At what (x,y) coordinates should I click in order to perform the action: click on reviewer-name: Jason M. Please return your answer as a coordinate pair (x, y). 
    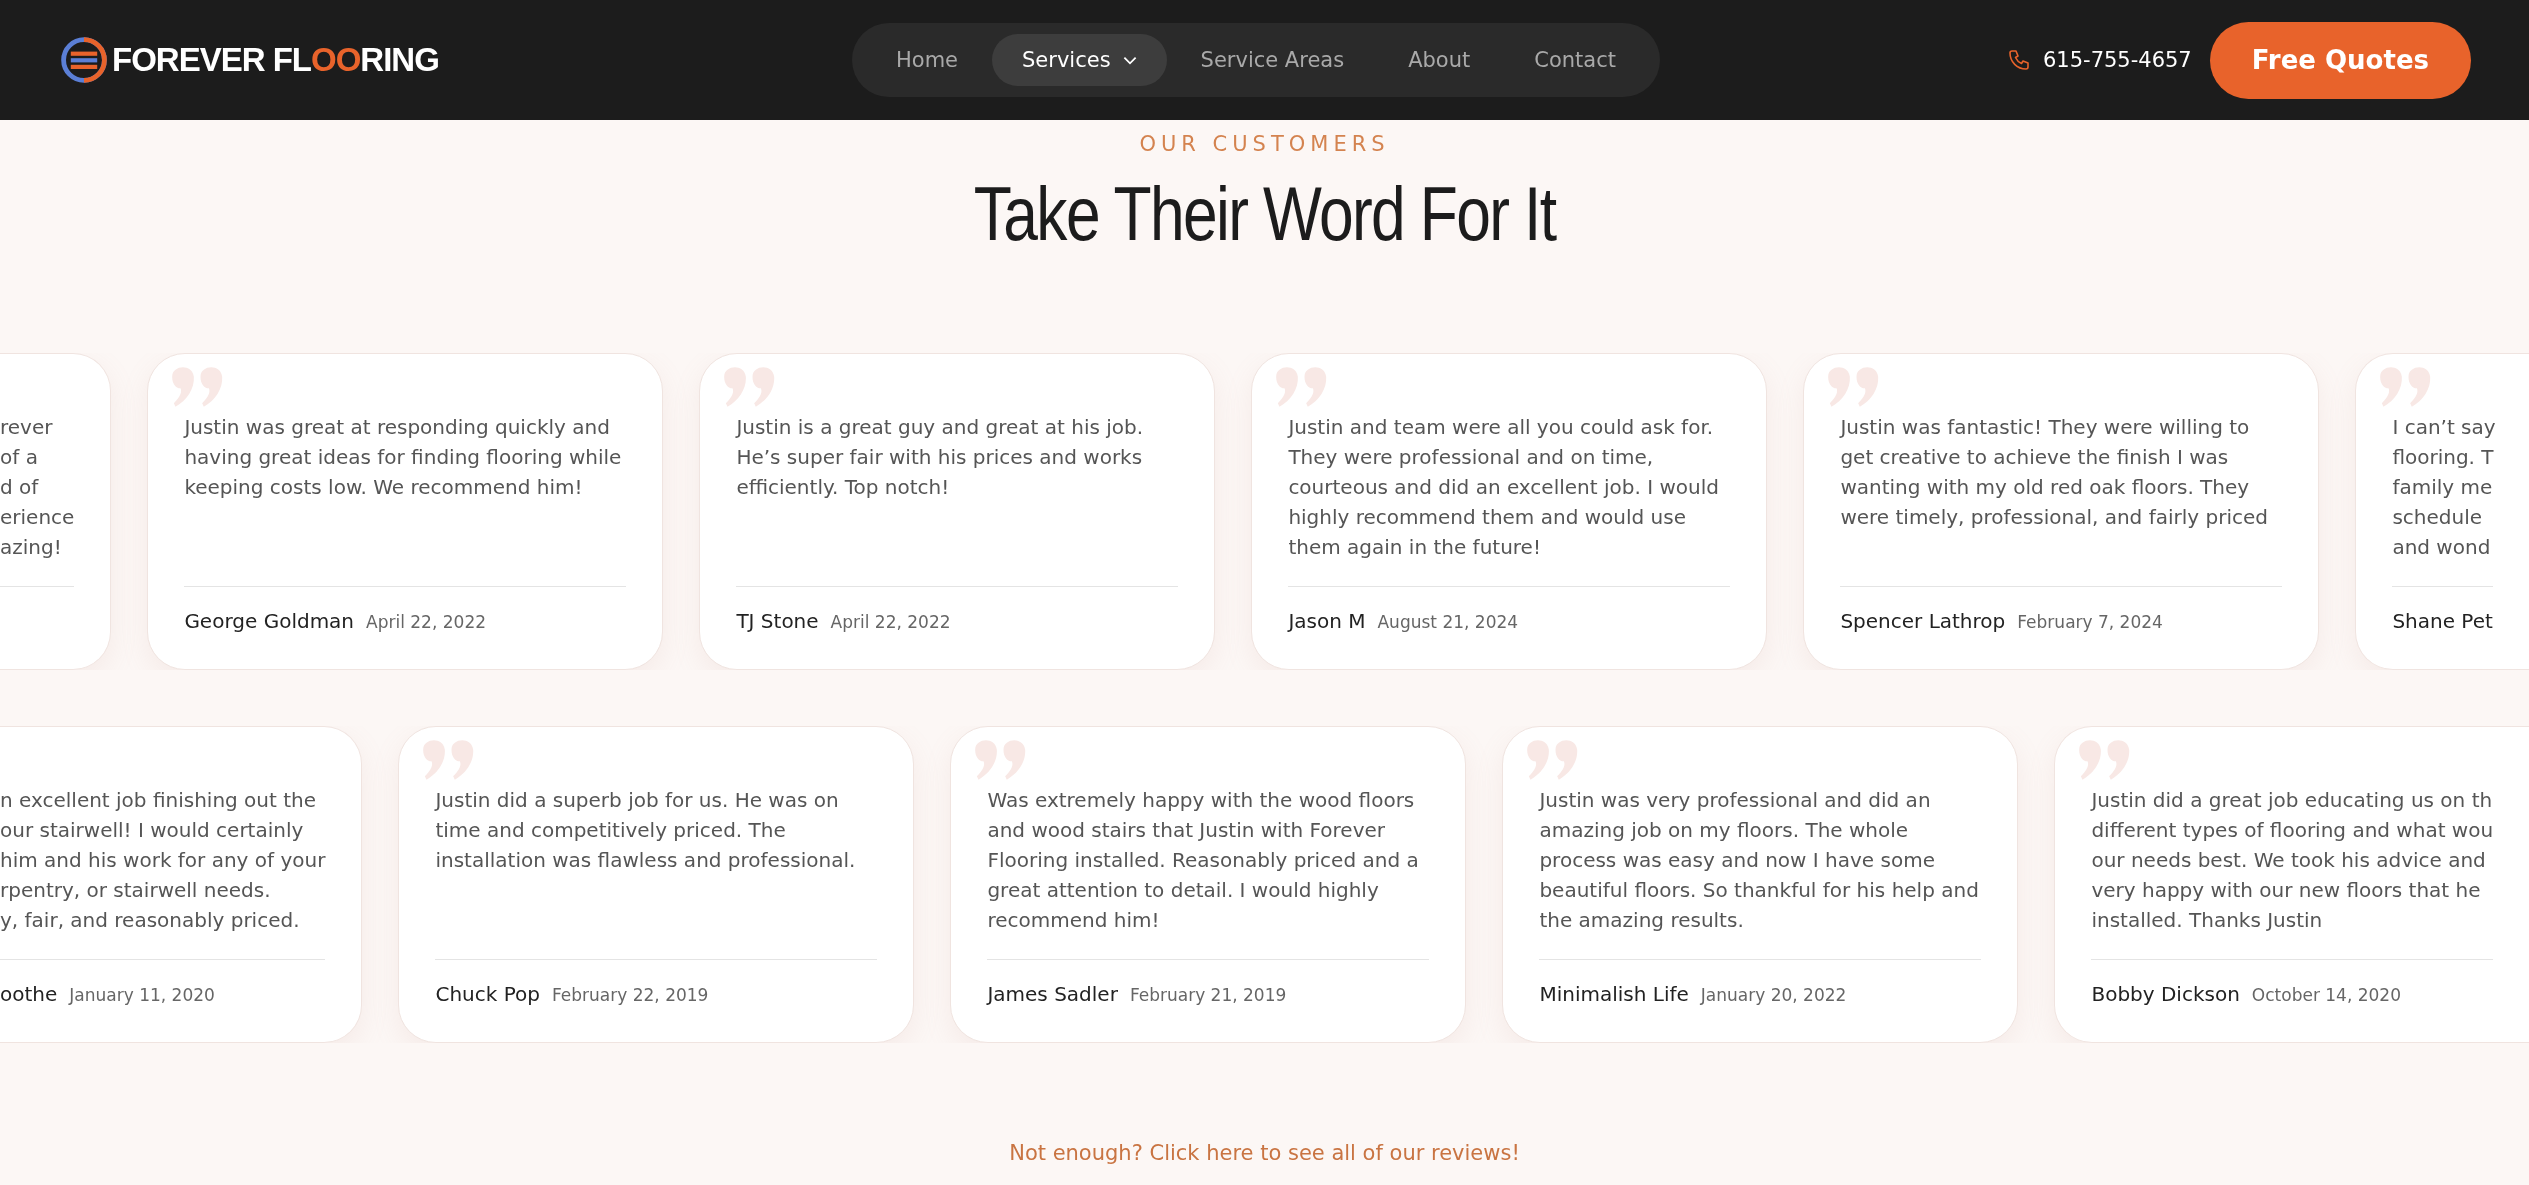
    Looking at the image, I should click on (1327, 621).